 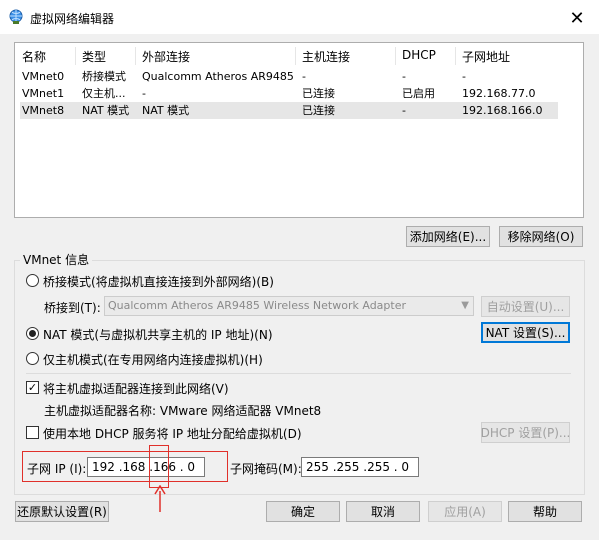 What do you see at coordinates (577, 18) in the screenshot?
I see `close-button: ✕` at bounding box center [577, 18].